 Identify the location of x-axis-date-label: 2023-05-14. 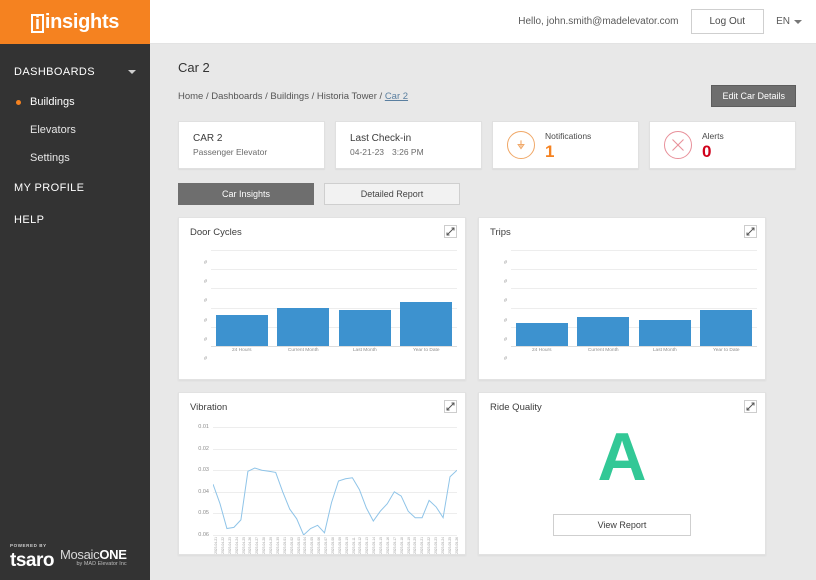
(374, 545).